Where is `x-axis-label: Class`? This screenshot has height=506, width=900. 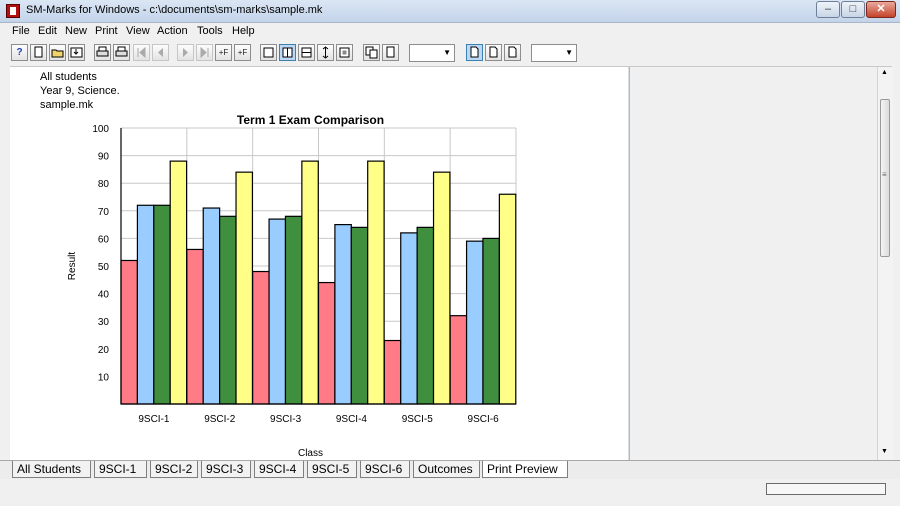 x-axis-label: Class is located at coordinates (310, 453).